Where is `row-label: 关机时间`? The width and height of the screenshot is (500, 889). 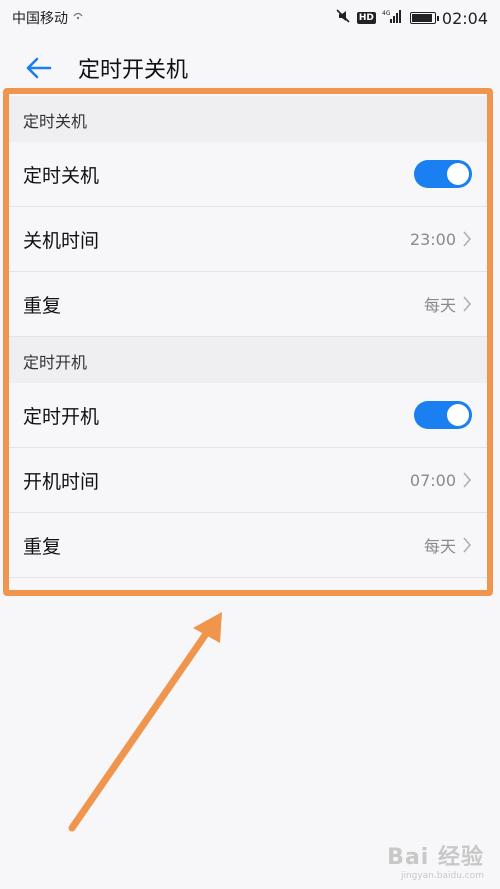 row-label: 关机时间 is located at coordinates (61, 240).